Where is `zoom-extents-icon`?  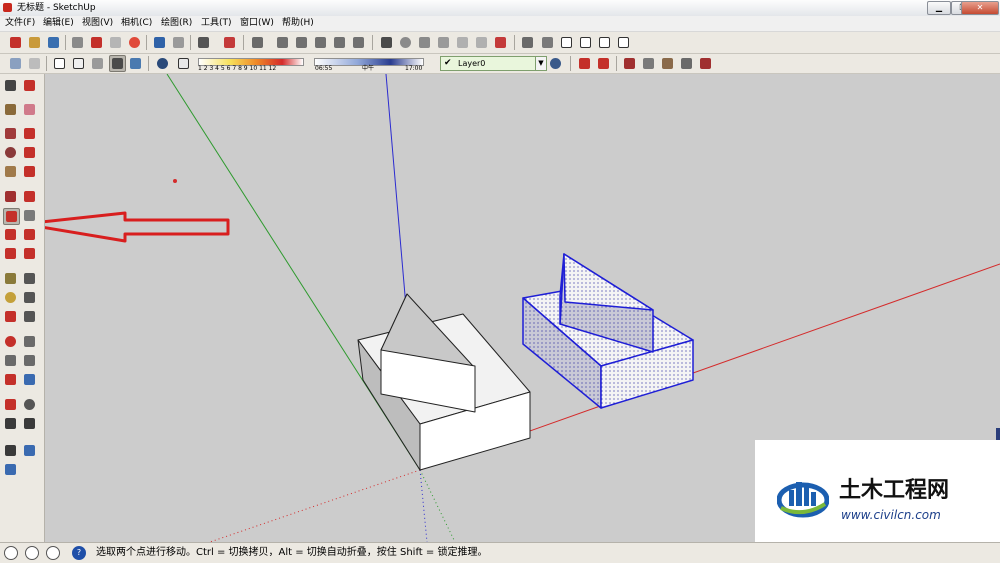 zoom-extents-icon is located at coordinates (10, 379).